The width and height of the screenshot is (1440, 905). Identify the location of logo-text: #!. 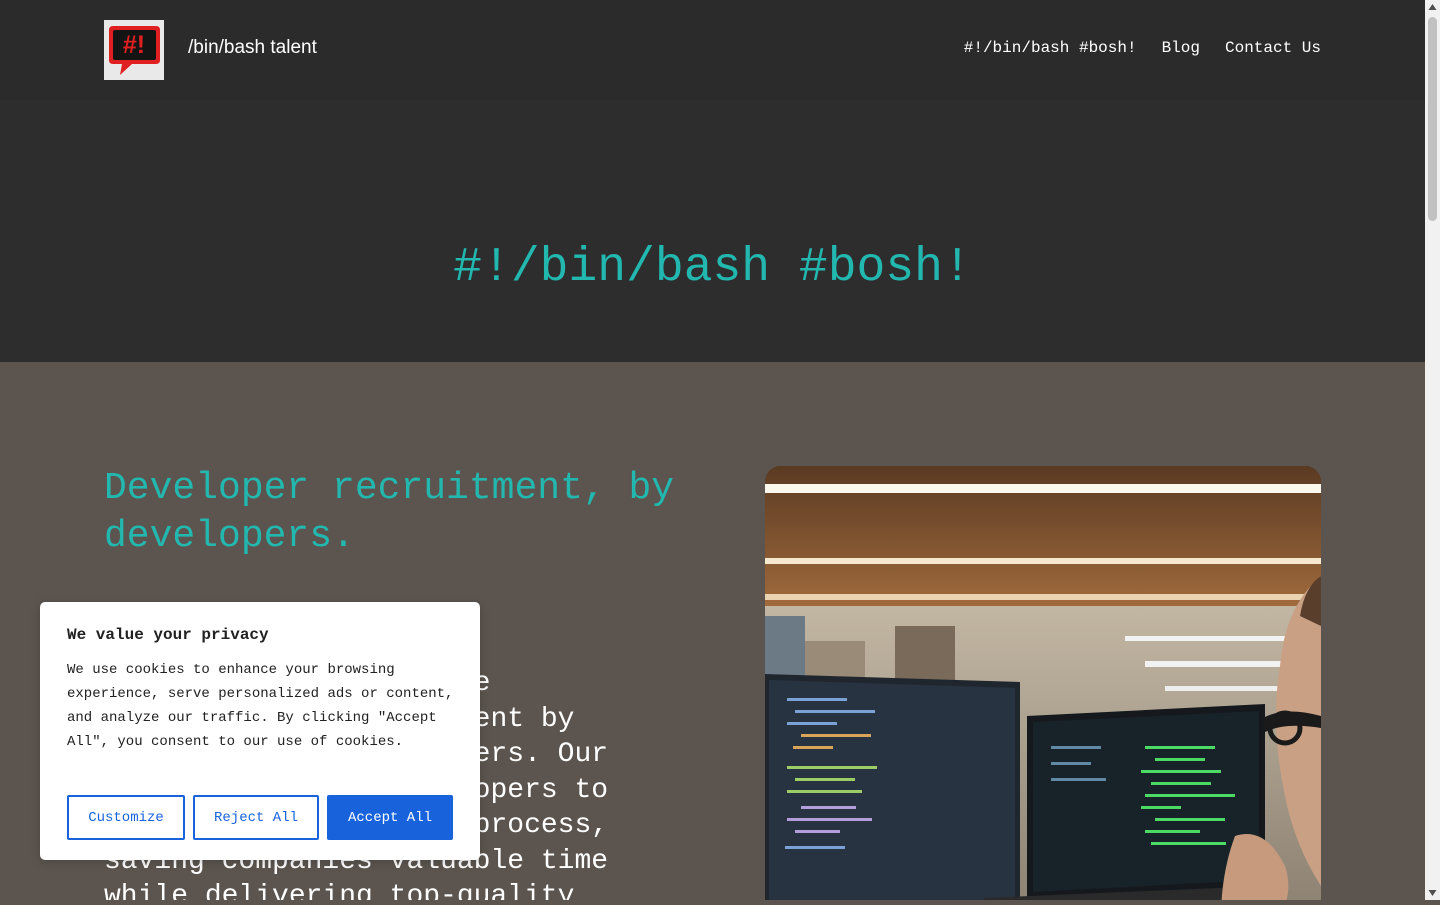
(134, 45).